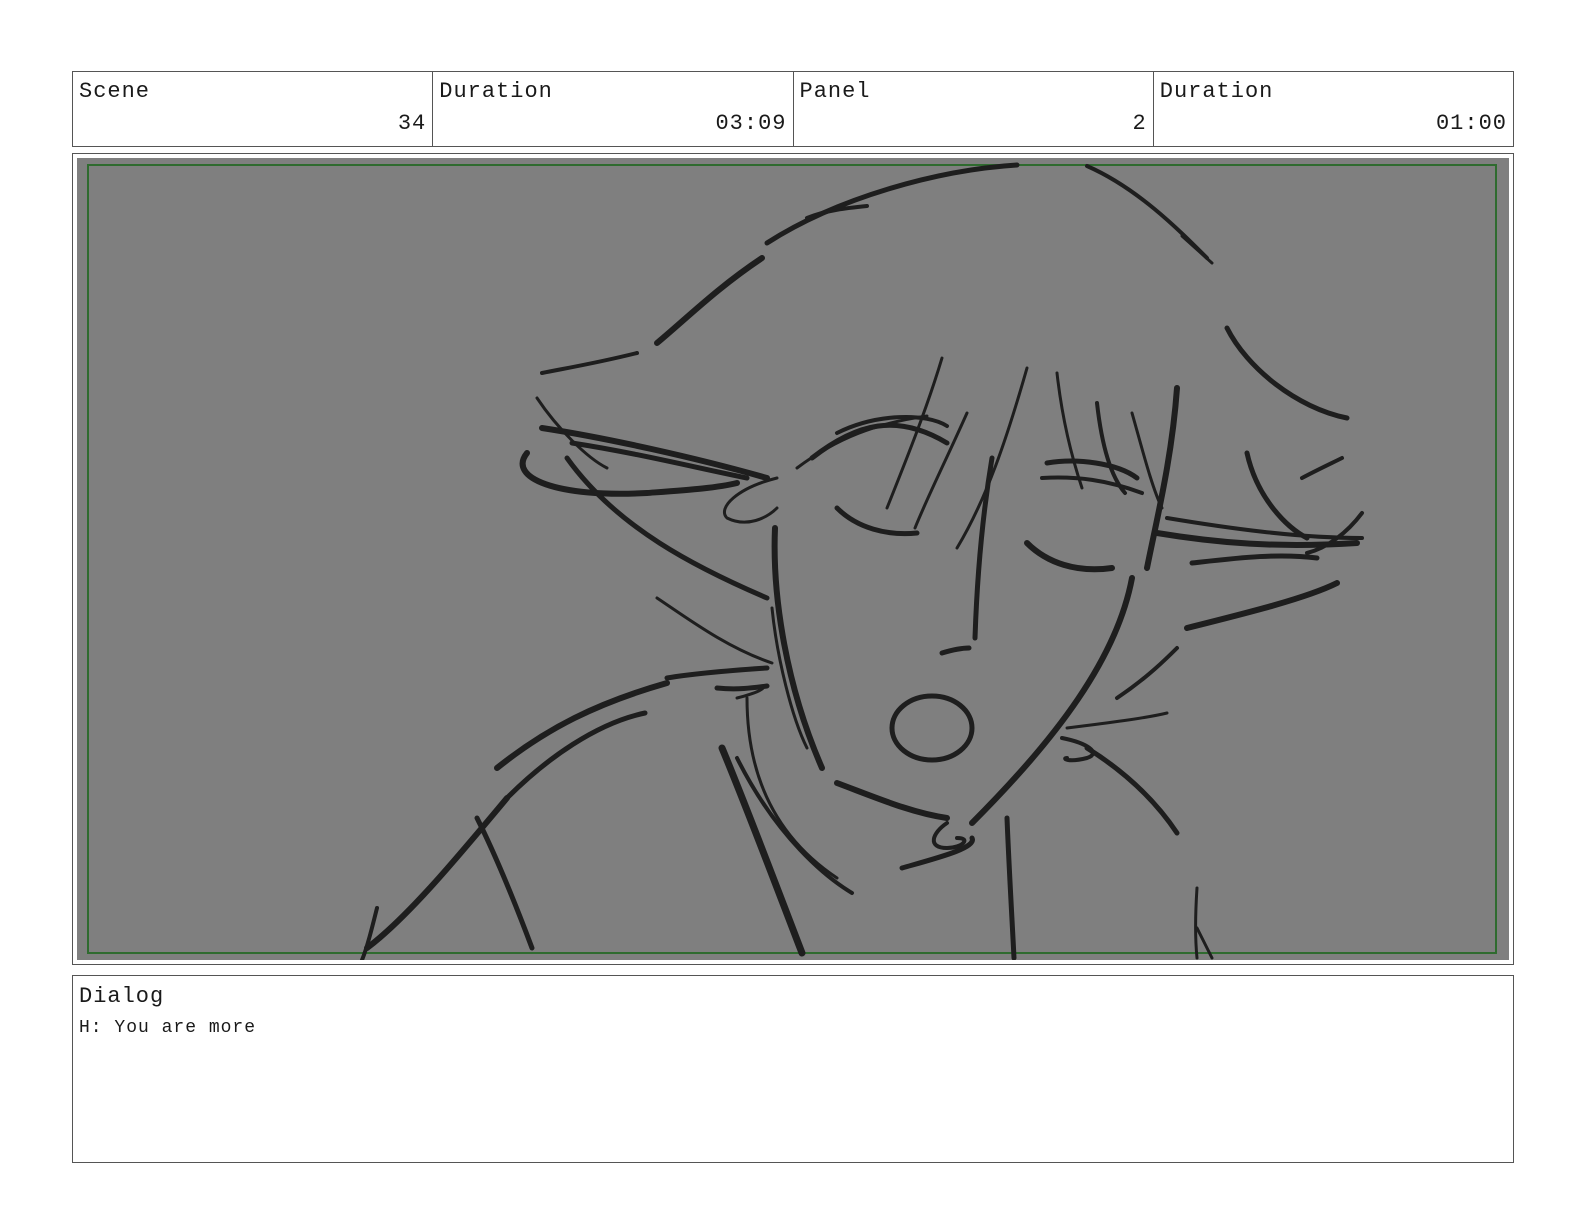 Image resolution: width=1584 pixels, height=1224 pixels. Describe the element at coordinates (1333, 109) in the screenshot. I see `panel-duration-cell: Duration 01:00` at that location.